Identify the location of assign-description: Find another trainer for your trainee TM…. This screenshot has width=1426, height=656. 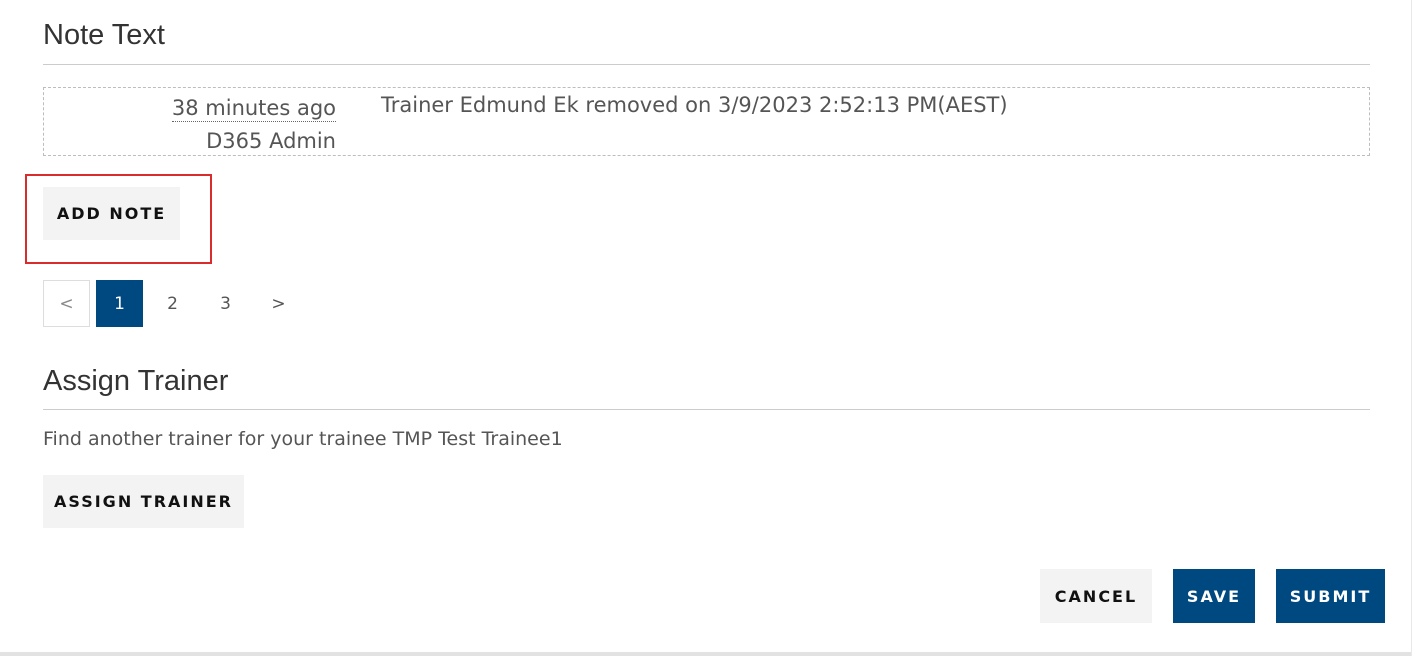
(303, 439).